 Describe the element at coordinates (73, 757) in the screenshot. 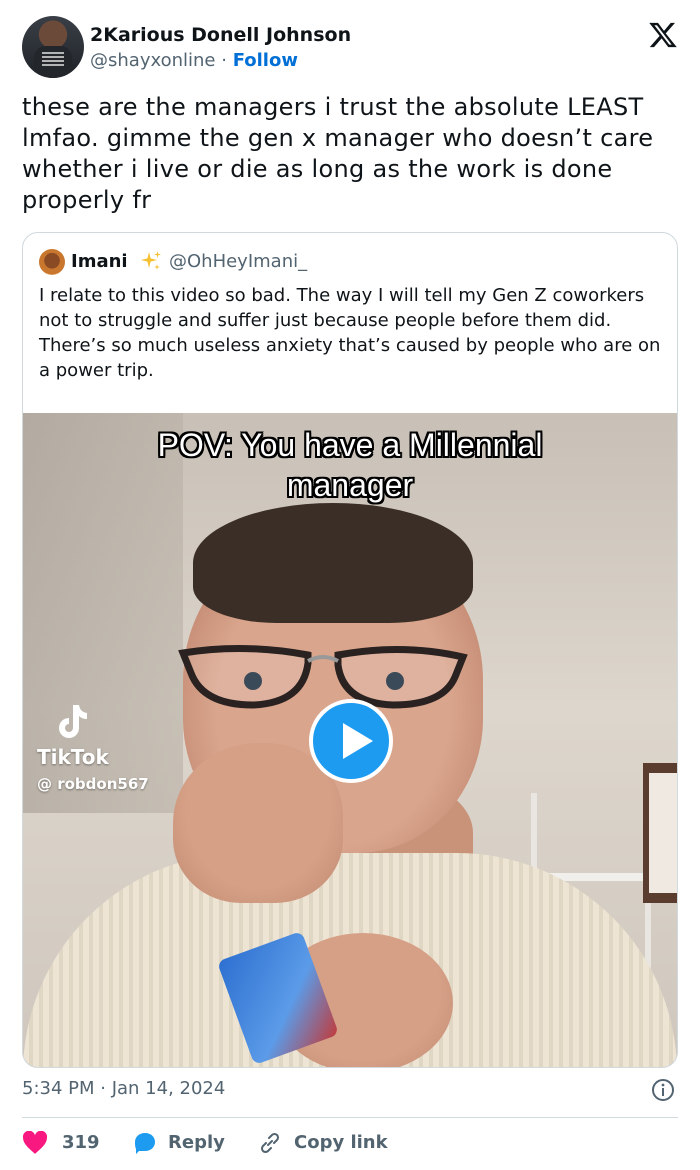

I see `tiktok-brand: TikTok` at that location.